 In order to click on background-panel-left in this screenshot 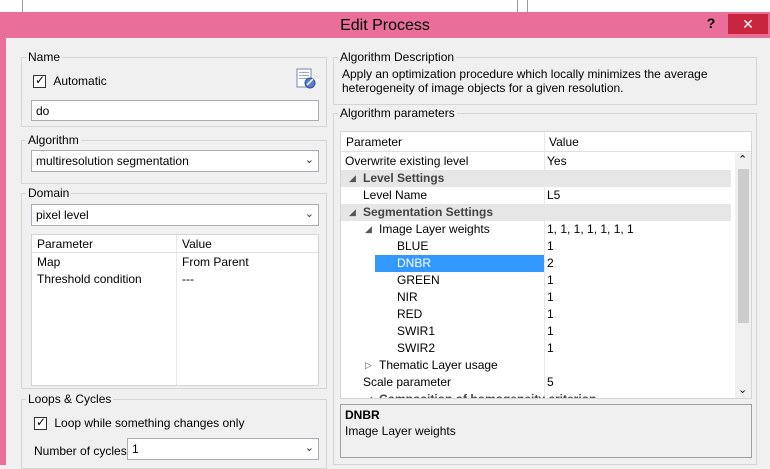, I will do `click(270, 6)`.